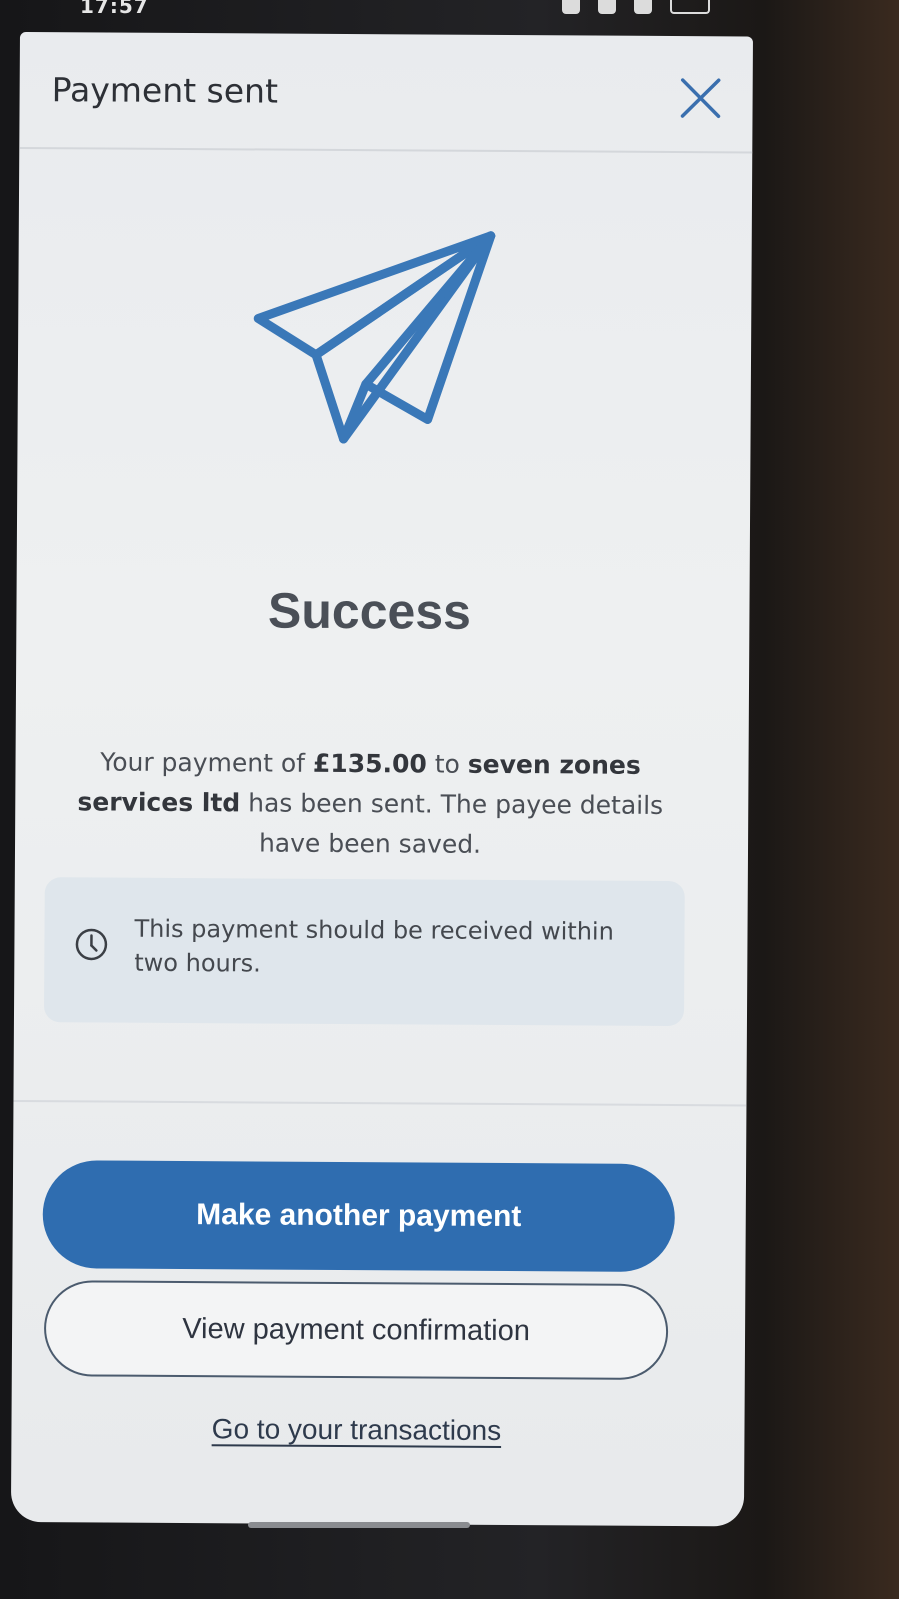 This screenshot has height=1599, width=899. I want to click on close-icon, so click(700, 98).